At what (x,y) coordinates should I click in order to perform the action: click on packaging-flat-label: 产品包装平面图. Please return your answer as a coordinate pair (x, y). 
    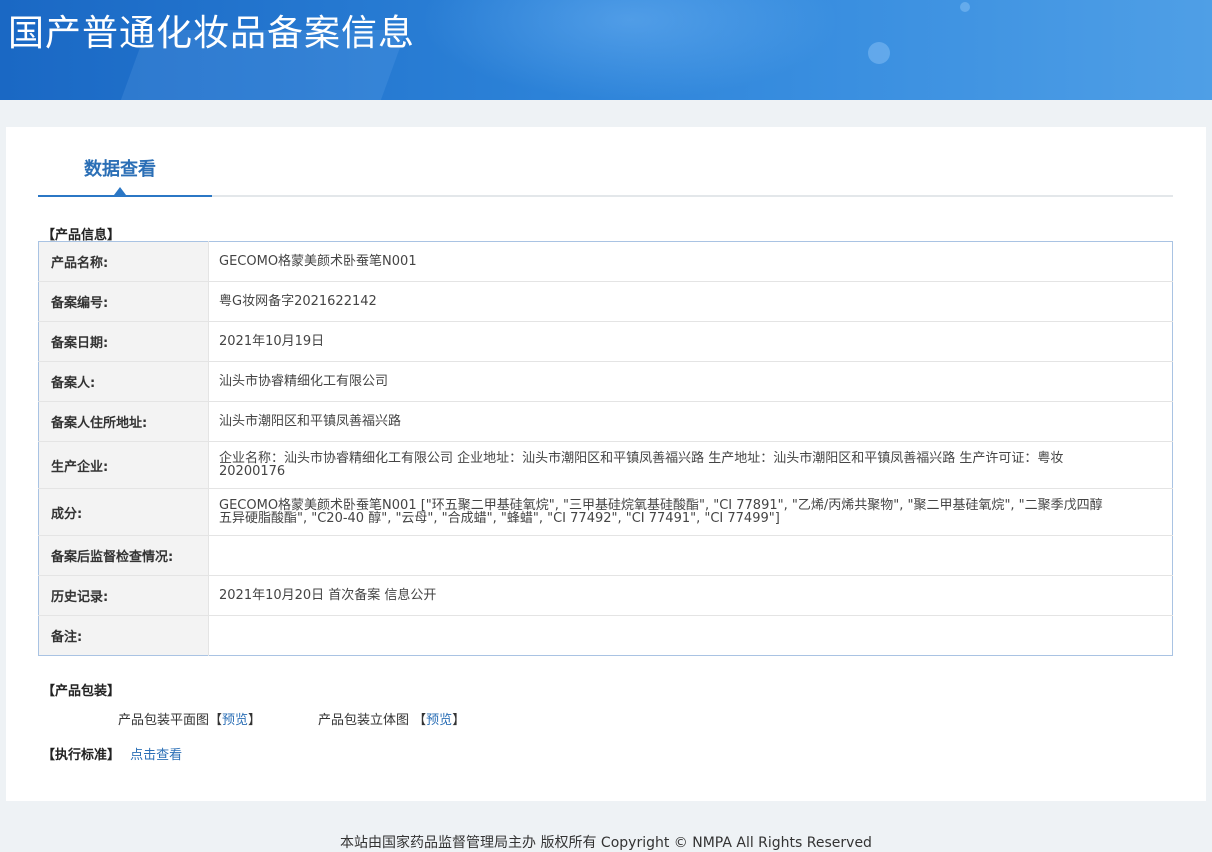
    Looking at the image, I should click on (164, 720).